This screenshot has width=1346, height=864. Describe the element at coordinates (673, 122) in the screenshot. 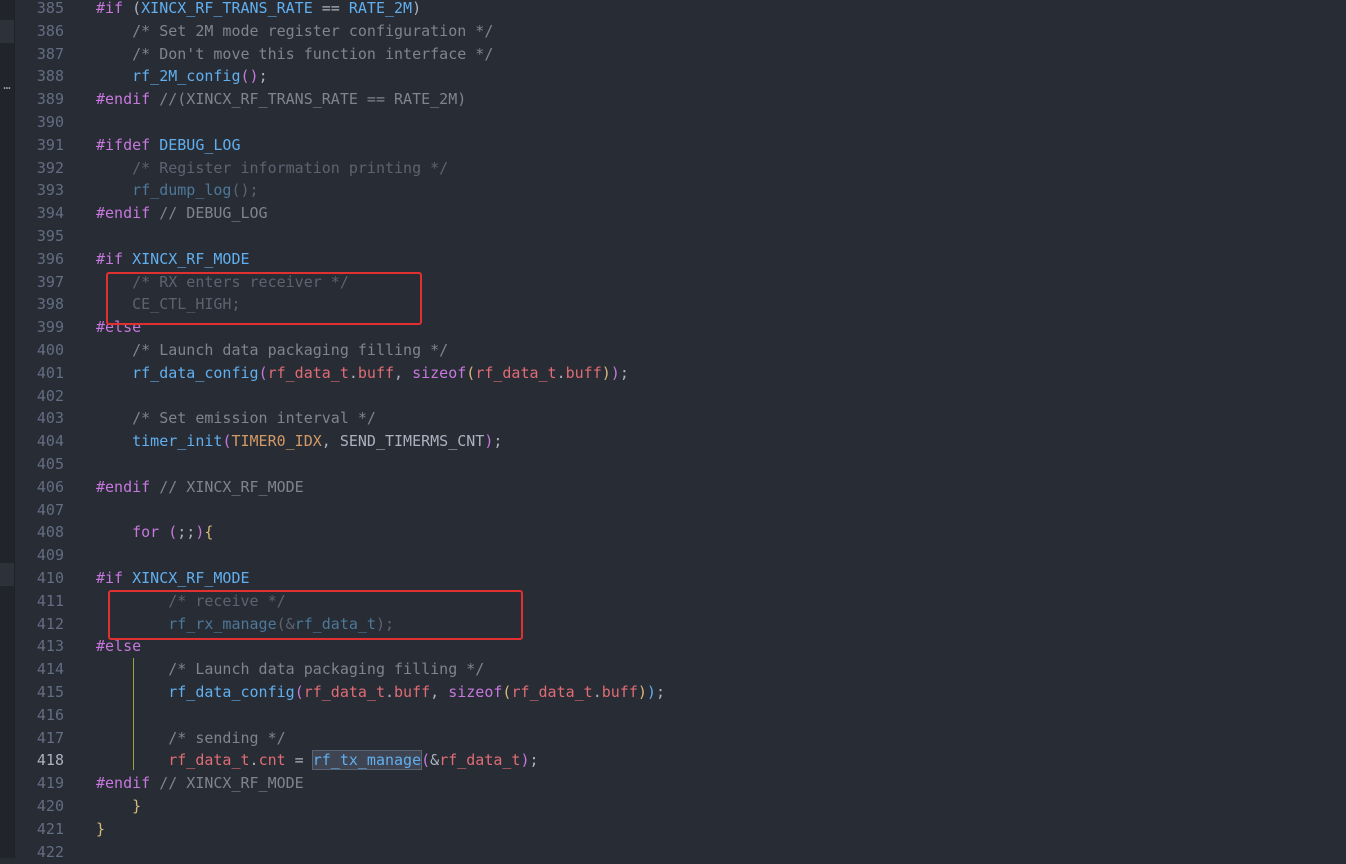

I see `code-line: 390` at that location.